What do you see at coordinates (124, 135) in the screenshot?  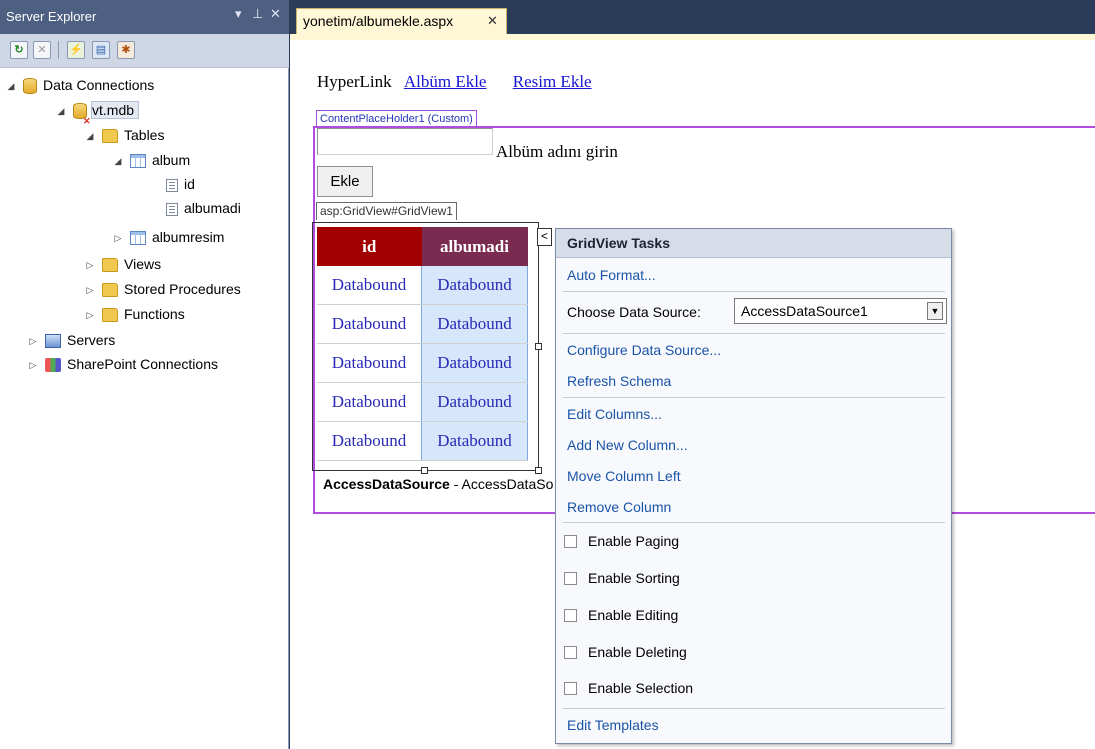 I see `tree-node-tables: ◢ Tables` at bounding box center [124, 135].